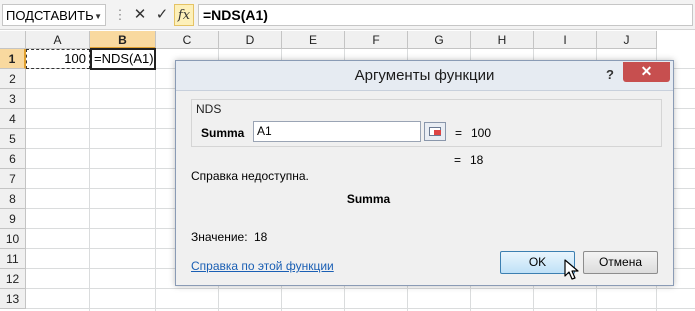 The image size is (695, 311). What do you see at coordinates (13, 59) in the screenshot?
I see `row-header-1: 1` at bounding box center [13, 59].